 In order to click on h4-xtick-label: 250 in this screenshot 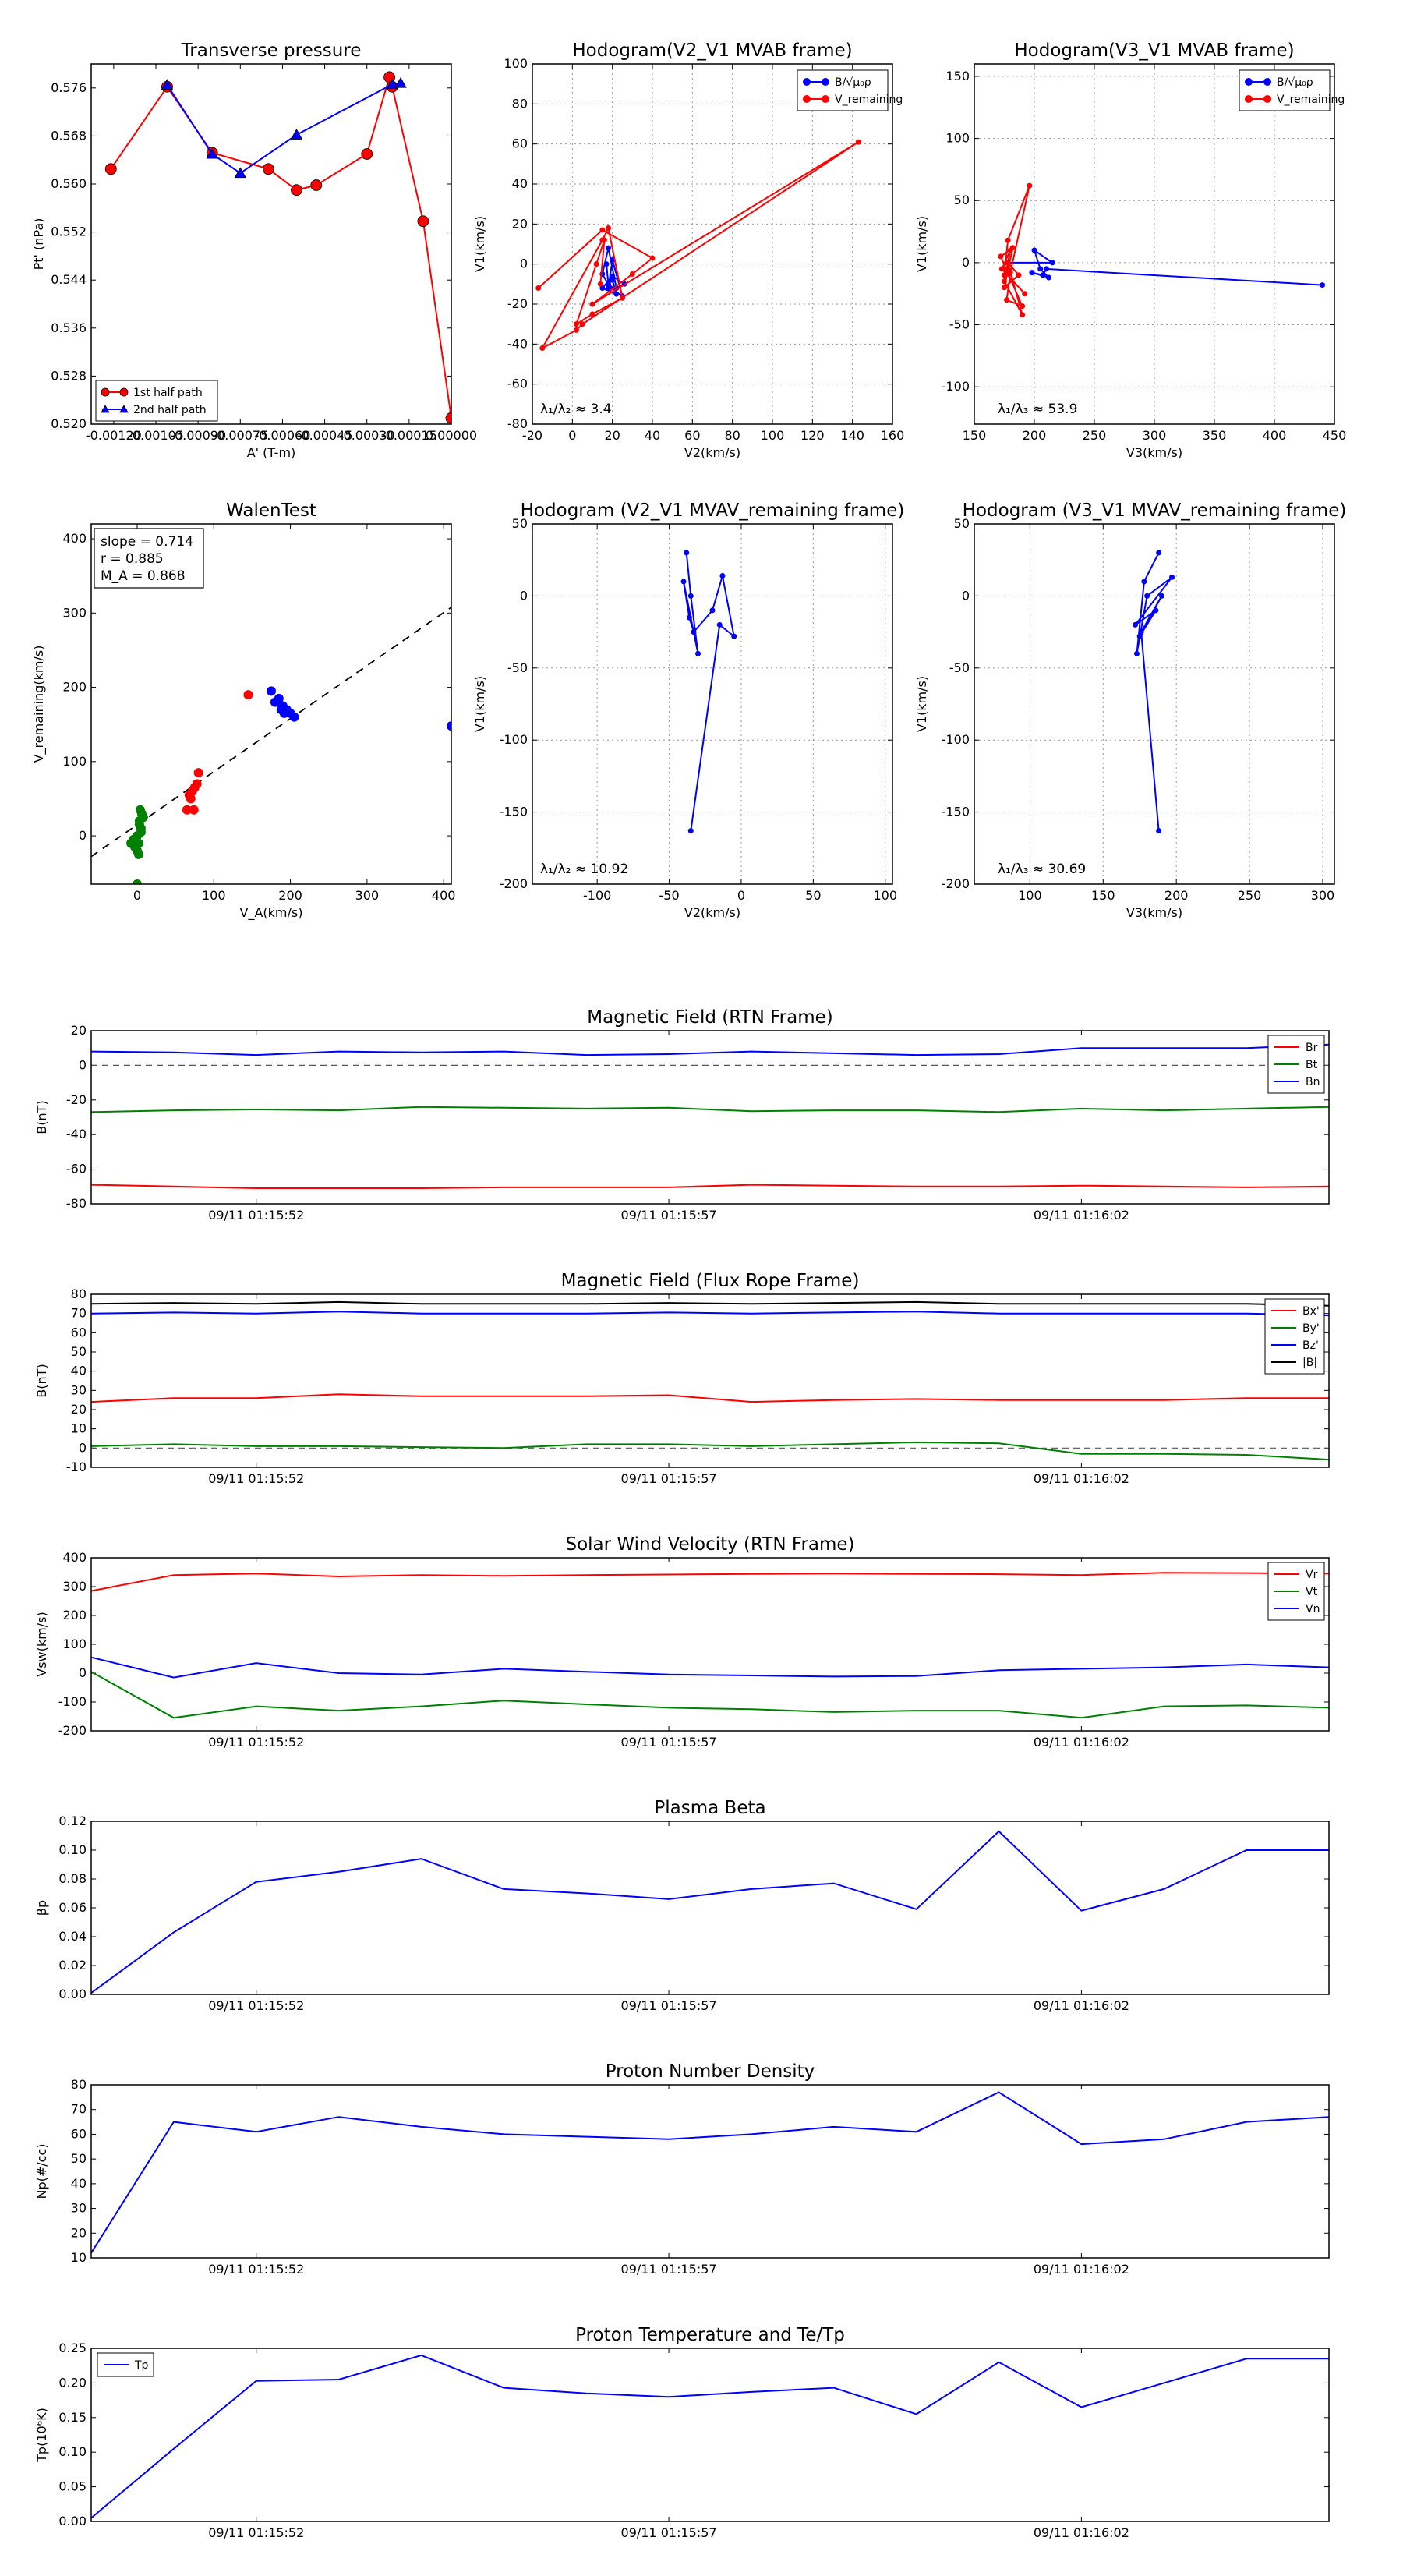, I will do `click(1250, 895)`.